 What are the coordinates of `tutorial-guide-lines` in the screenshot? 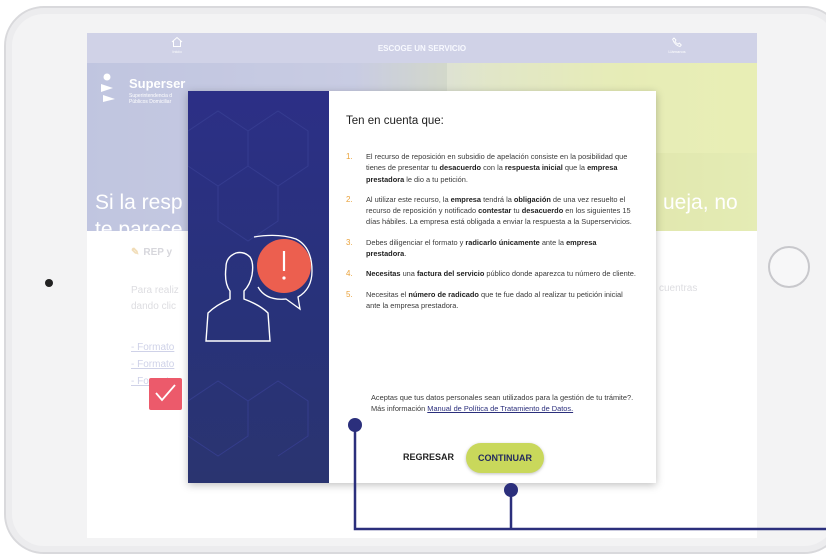 It's located at (587, 474).